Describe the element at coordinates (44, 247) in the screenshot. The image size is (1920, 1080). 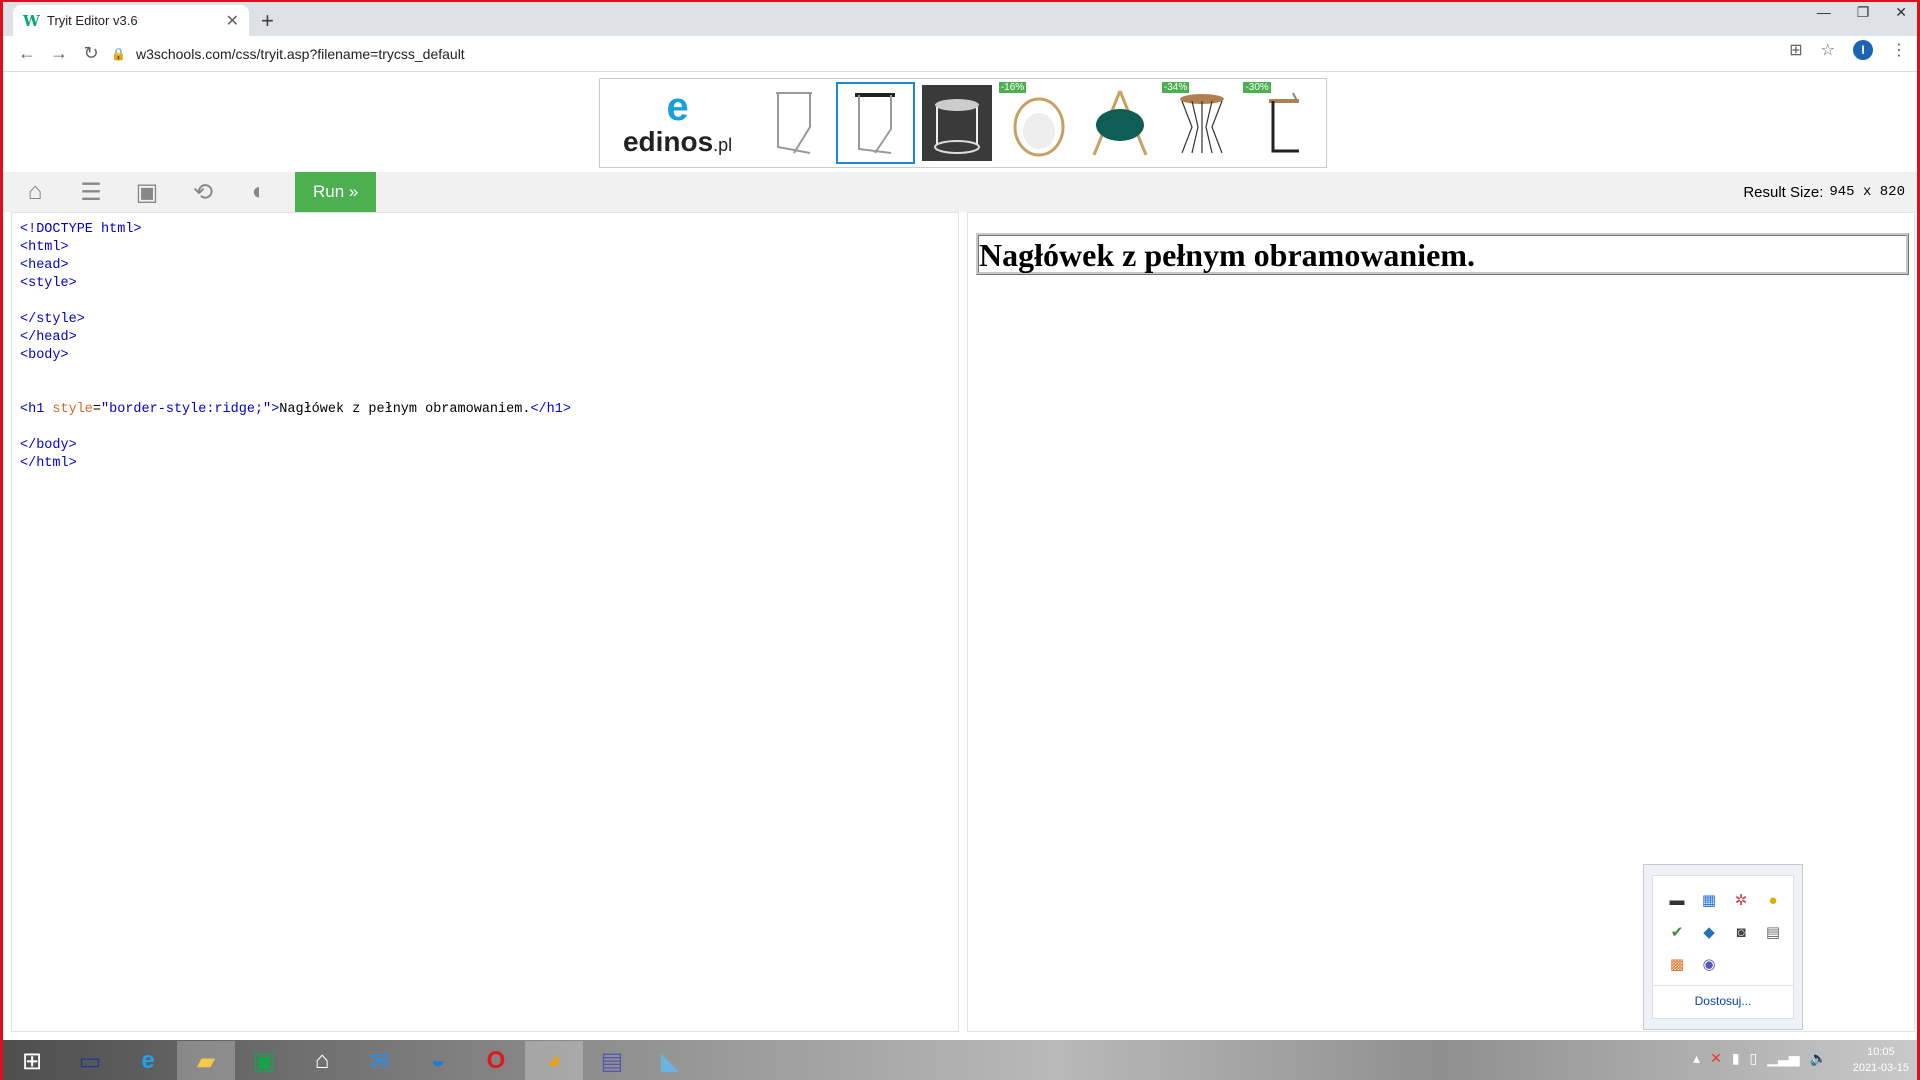
I see `code-line: <html>` at that location.